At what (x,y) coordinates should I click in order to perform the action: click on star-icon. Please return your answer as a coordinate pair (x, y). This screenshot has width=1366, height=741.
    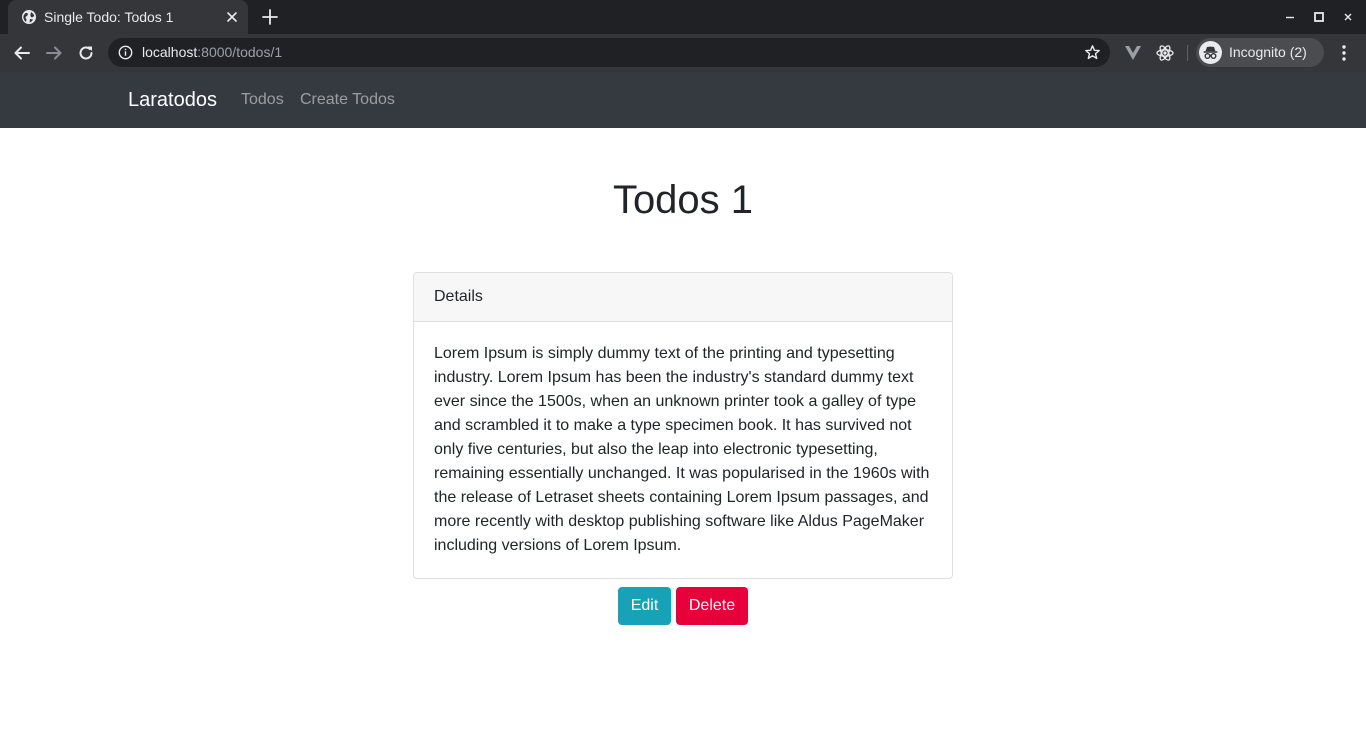
    Looking at the image, I should click on (1092, 52).